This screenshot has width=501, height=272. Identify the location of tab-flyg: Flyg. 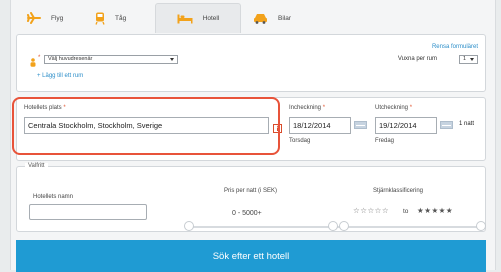
(48, 18).